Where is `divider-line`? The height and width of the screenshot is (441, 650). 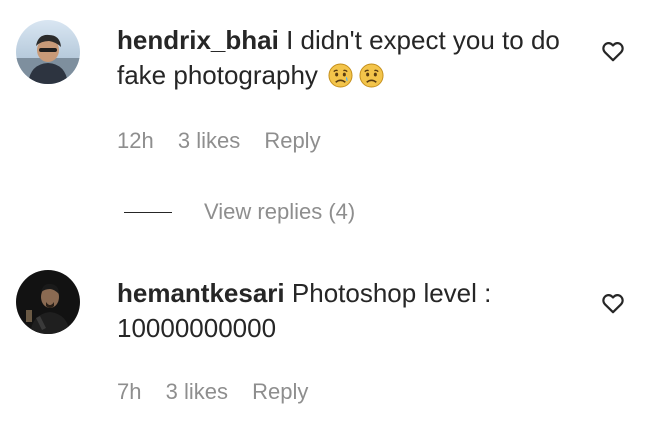
divider-line is located at coordinates (148, 212).